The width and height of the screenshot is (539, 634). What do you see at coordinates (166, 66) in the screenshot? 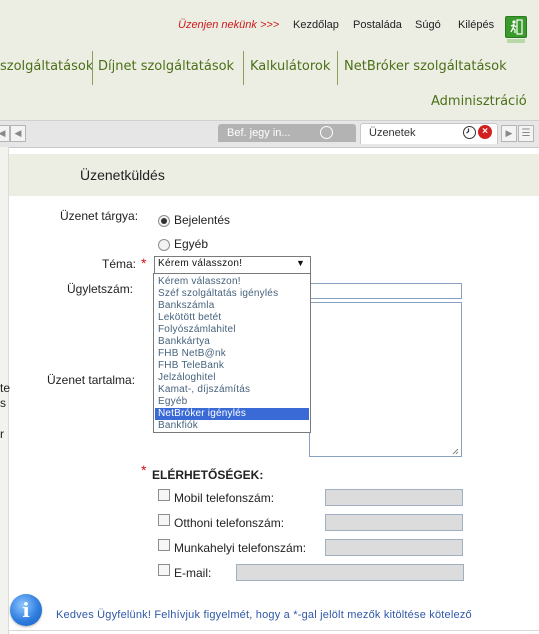
I see `nav-item-dijnet: Díjnet szolgáltatások` at bounding box center [166, 66].